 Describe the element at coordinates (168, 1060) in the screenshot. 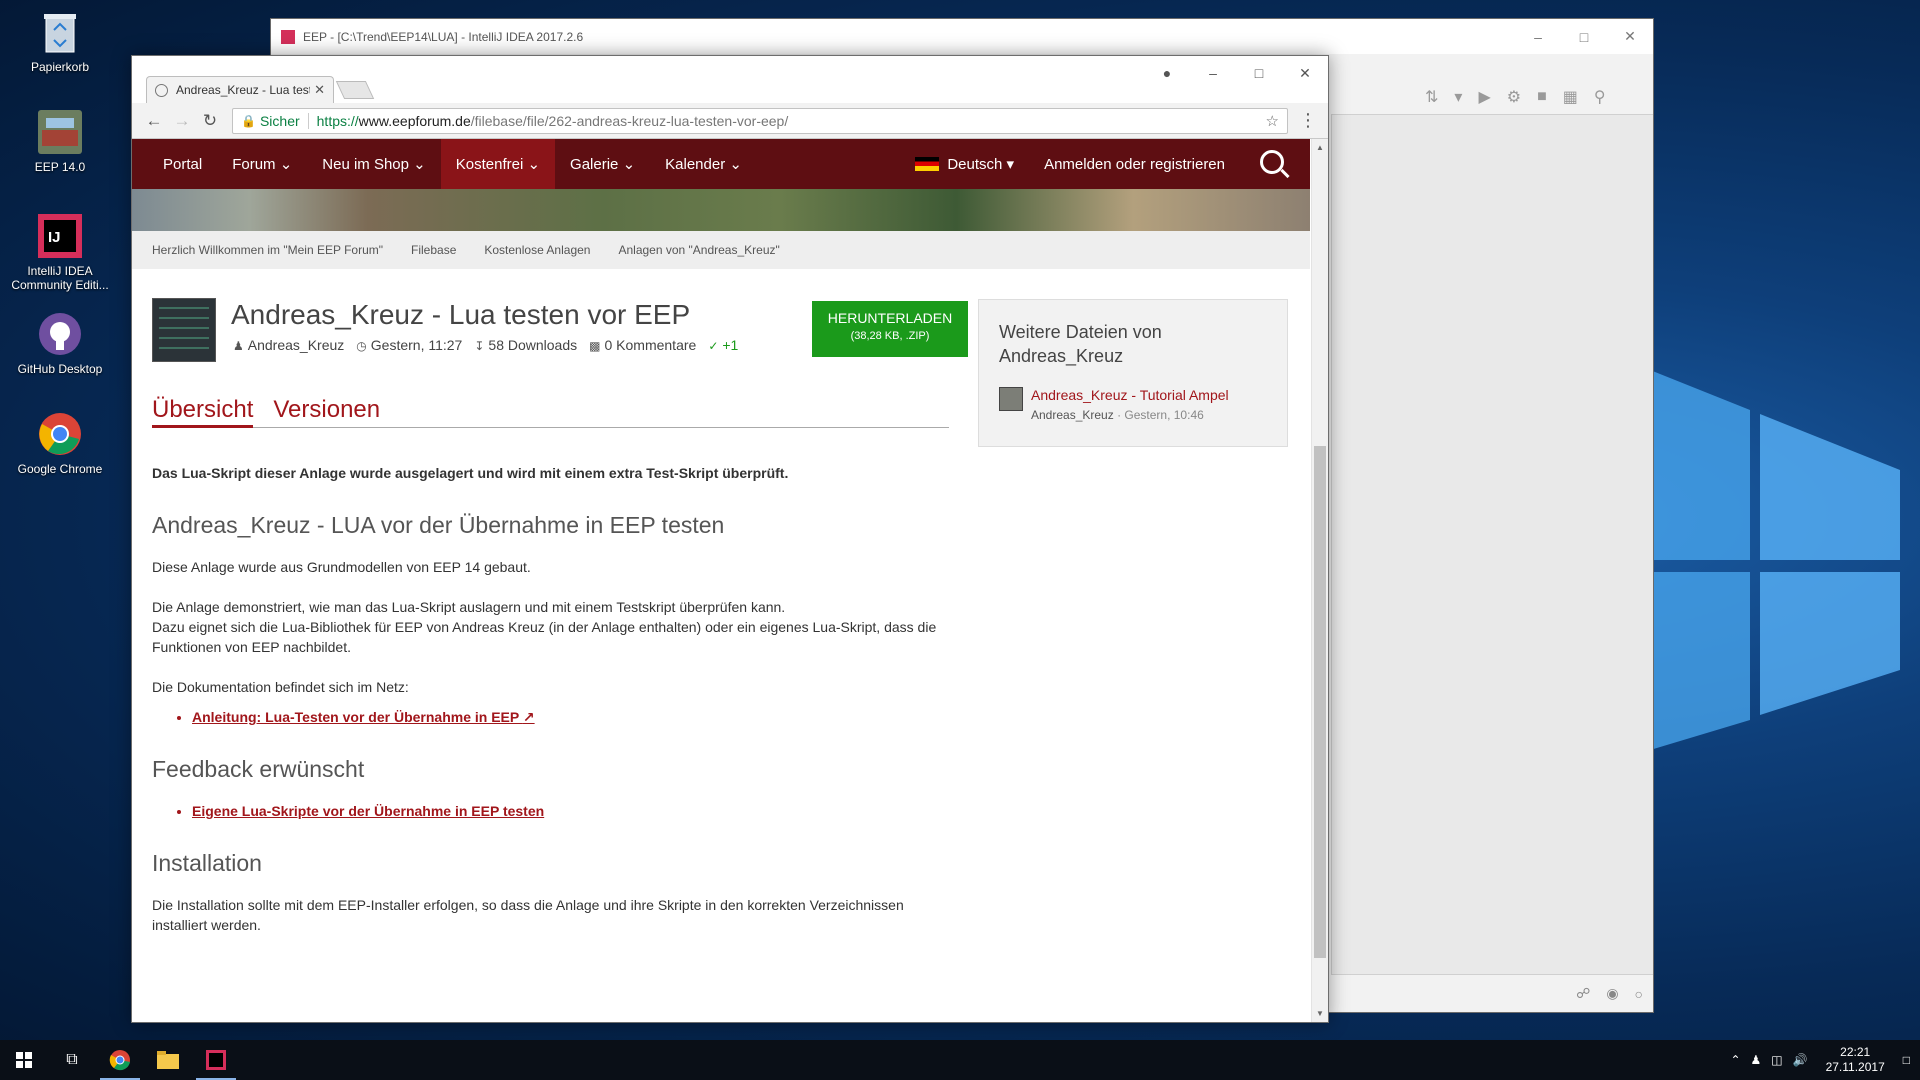

I see `taskbar-file-explorer` at that location.